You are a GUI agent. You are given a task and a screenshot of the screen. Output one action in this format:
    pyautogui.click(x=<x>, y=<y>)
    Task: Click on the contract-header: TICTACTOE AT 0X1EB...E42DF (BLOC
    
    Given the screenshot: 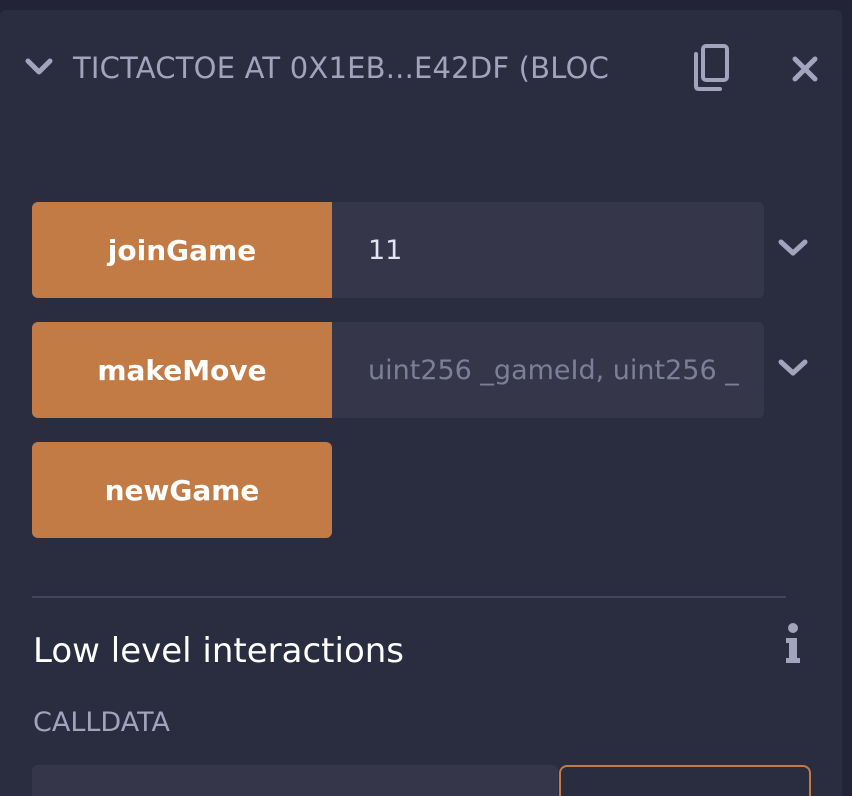 What is the action you would take?
    pyautogui.click(x=421, y=69)
    